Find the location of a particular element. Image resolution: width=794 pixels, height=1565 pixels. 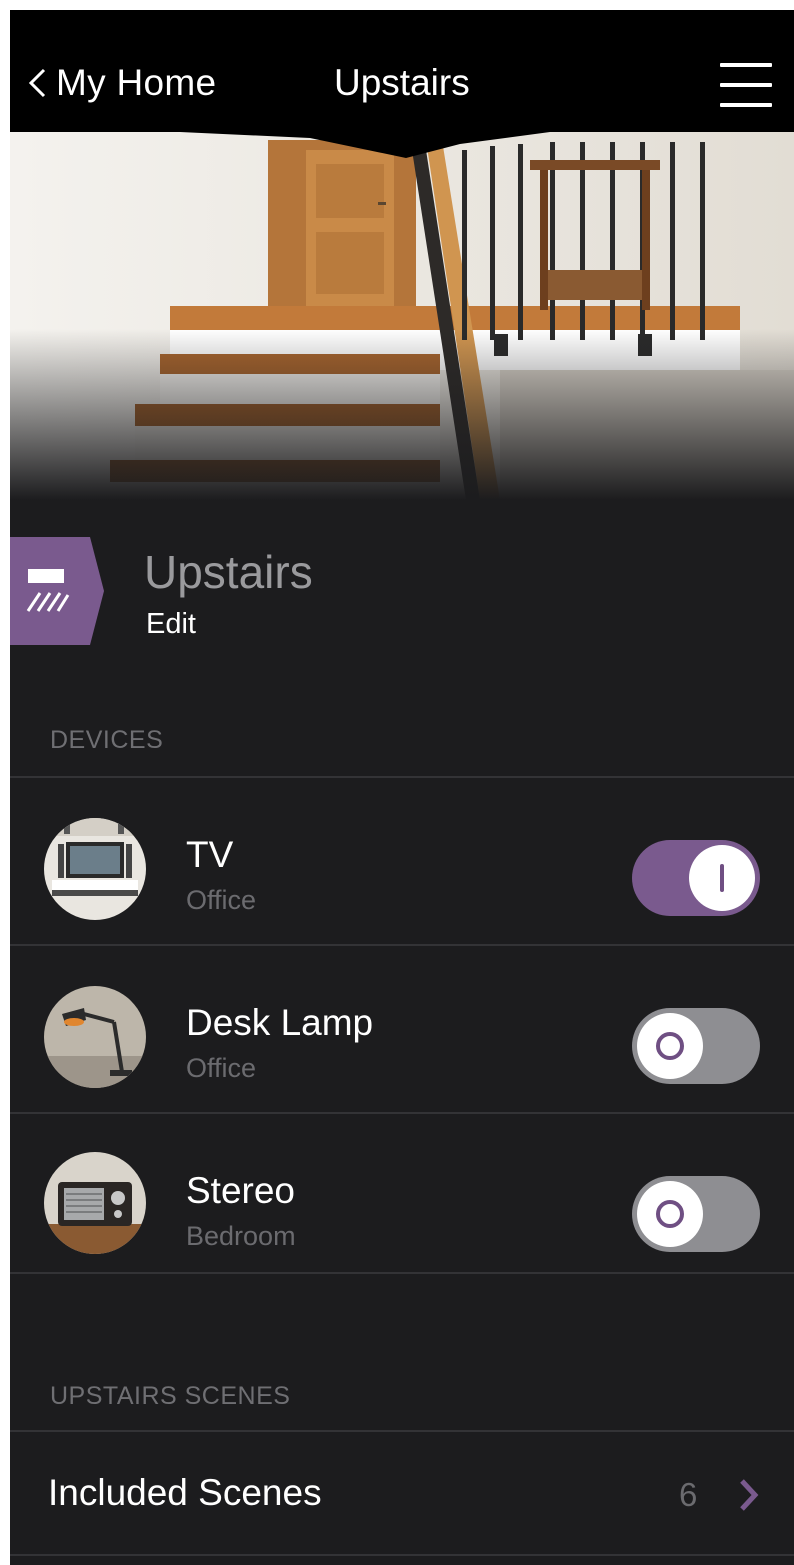

device-room: Bedroom is located at coordinates (241, 1236).